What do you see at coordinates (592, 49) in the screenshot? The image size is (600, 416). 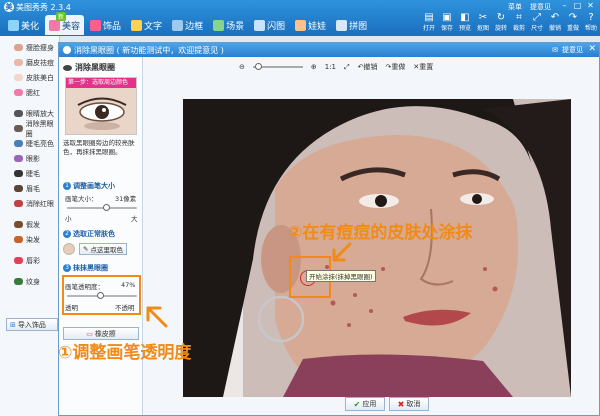 I see `dialog-close-icon: ✕` at bounding box center [592, 49].